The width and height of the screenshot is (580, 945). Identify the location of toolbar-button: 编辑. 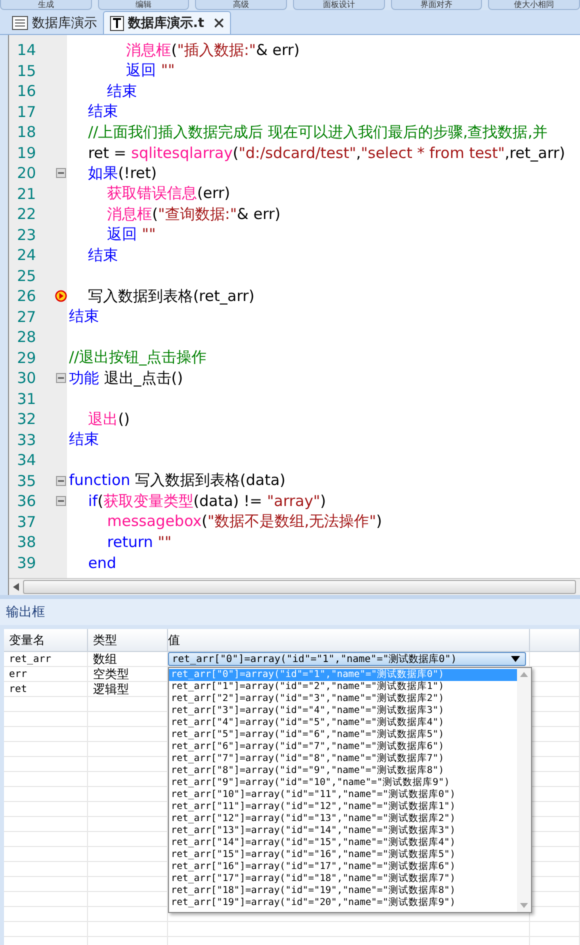
(144, 5).